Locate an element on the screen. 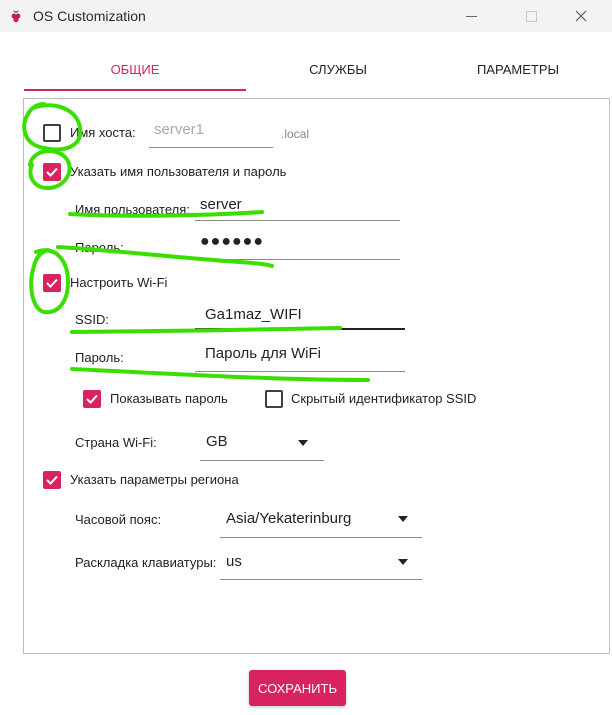  save-button: СОХРАНИТЬ is located at coordinates (297, 688).